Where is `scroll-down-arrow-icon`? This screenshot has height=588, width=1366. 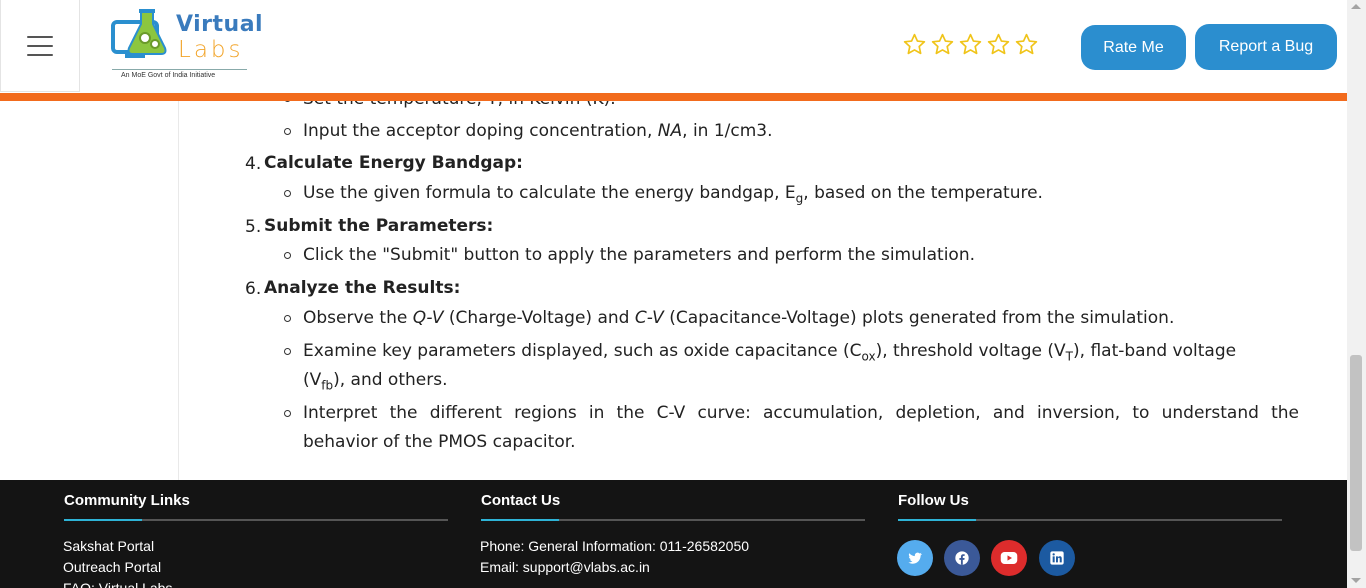
scroll-down-arrow-icon is located at coordinates (1356, 580).